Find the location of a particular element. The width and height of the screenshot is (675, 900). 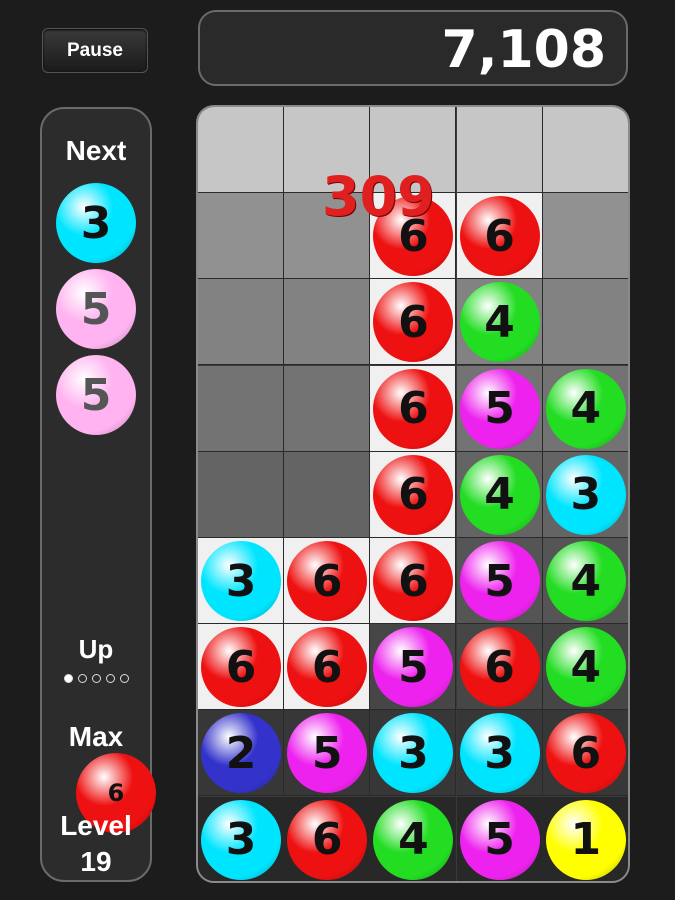

number-ball: 1 is located at coordinates (585, 839).